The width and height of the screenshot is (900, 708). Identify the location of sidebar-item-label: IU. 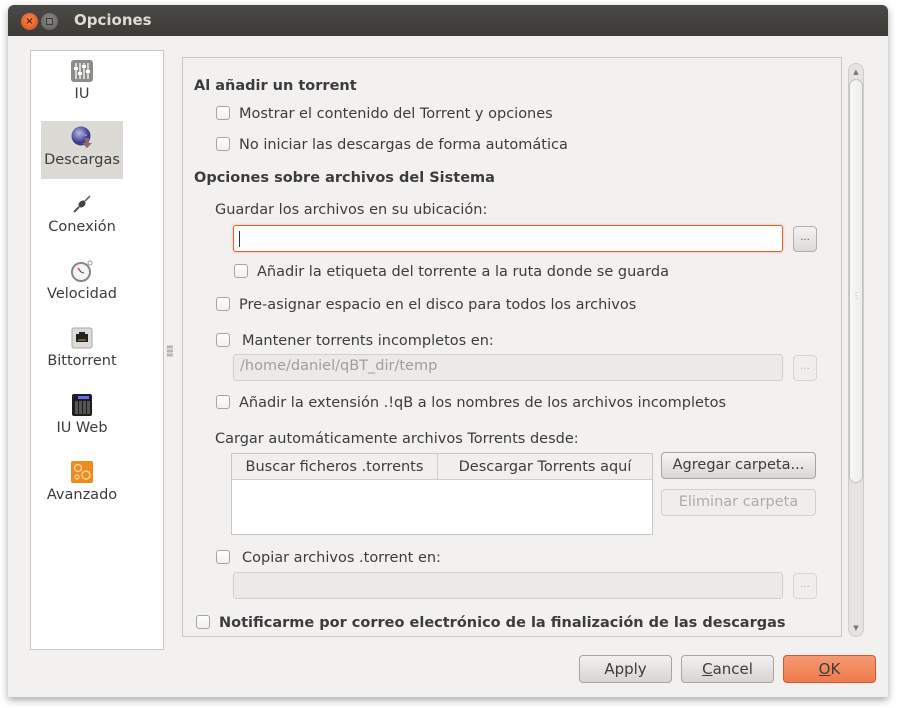
(82, 94).